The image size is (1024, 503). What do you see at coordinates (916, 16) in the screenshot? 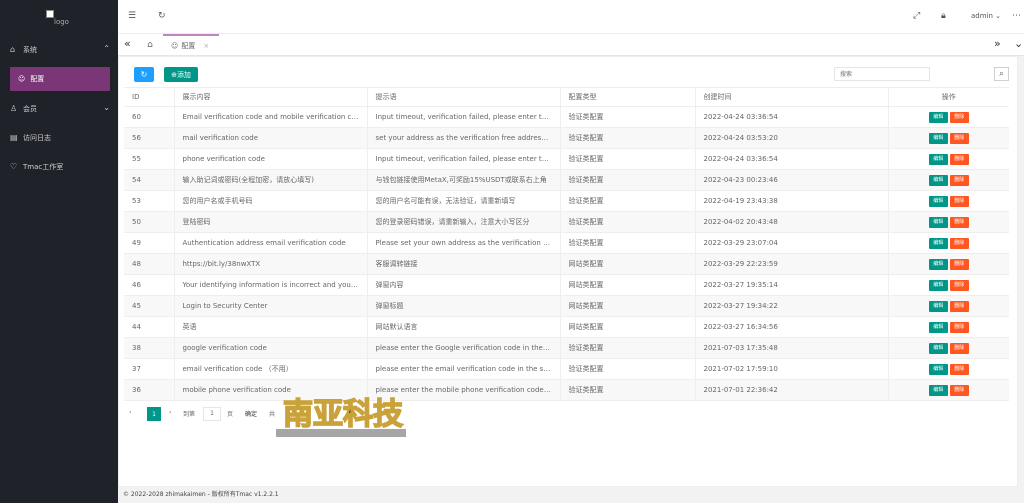
I see `fullscreen-icon: ⤢` at bounding box center [916, 16].